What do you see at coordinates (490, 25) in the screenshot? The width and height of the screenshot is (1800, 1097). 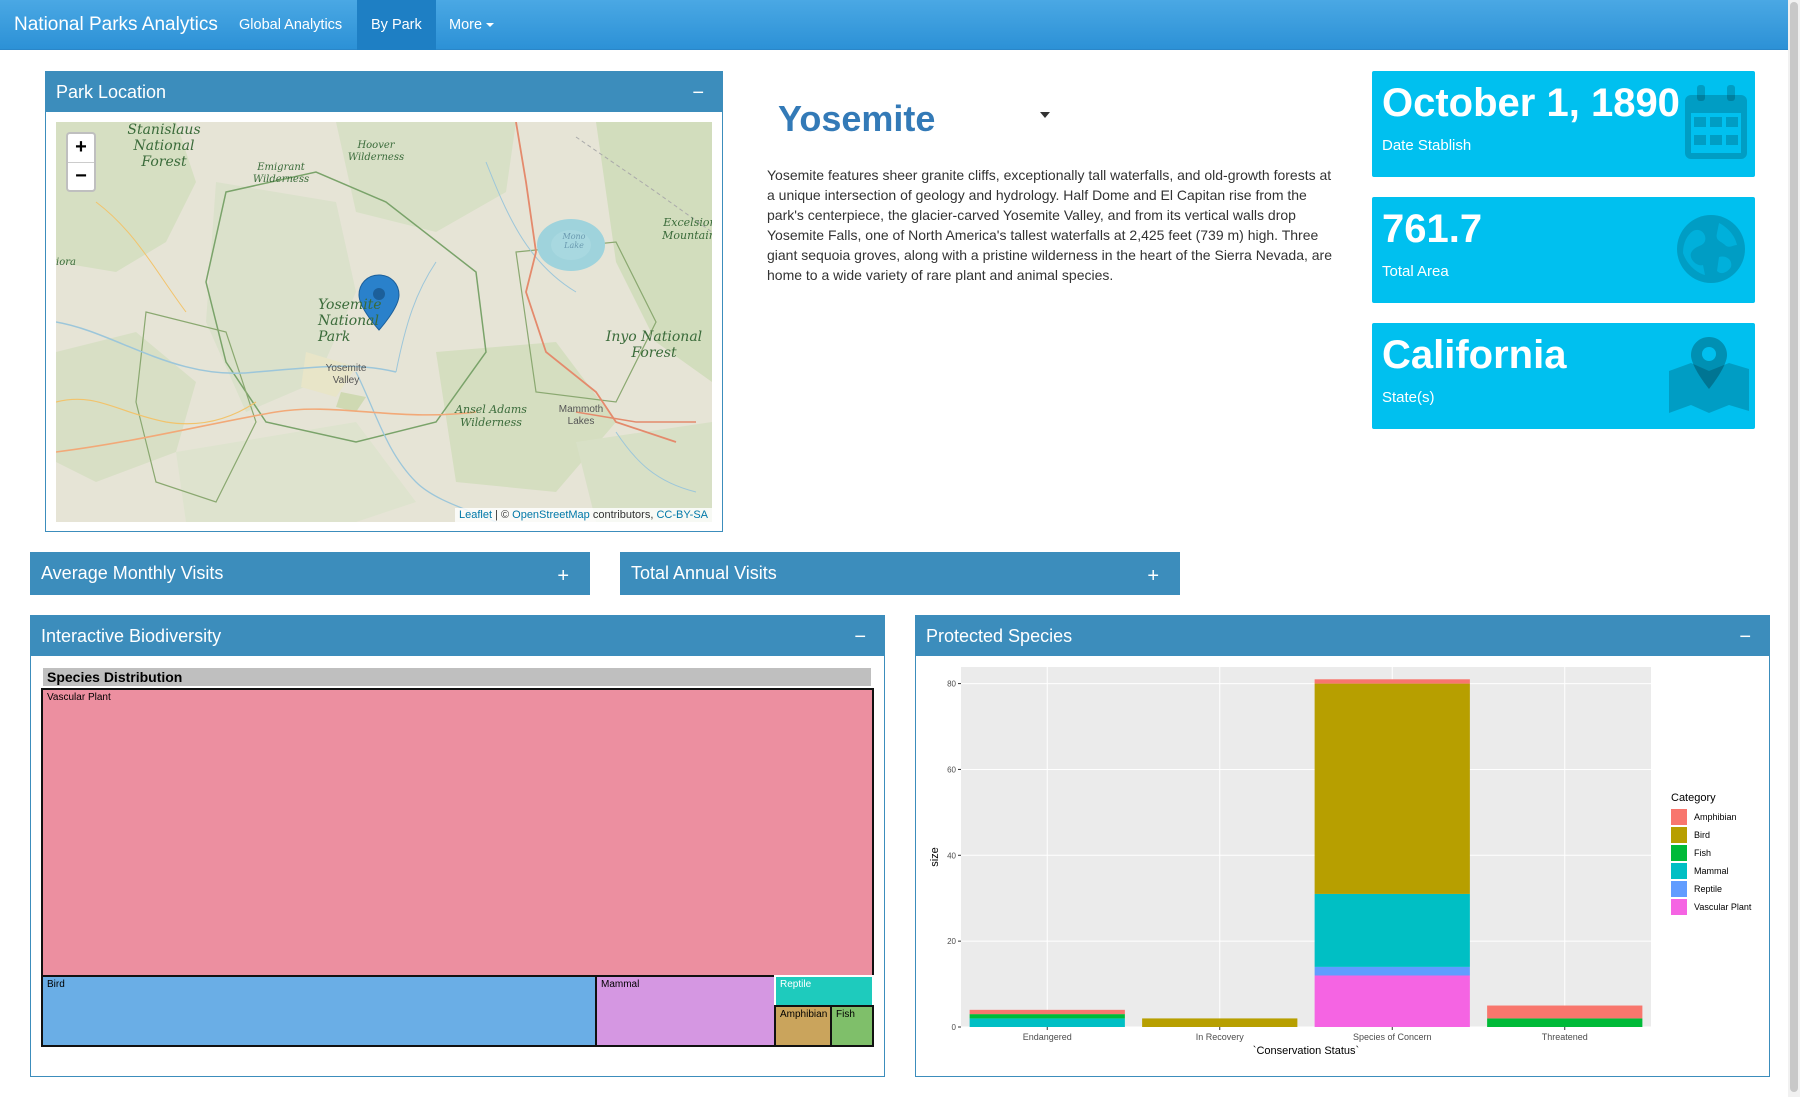 I see `caret-down-icon` at bounding box center [490, 25].